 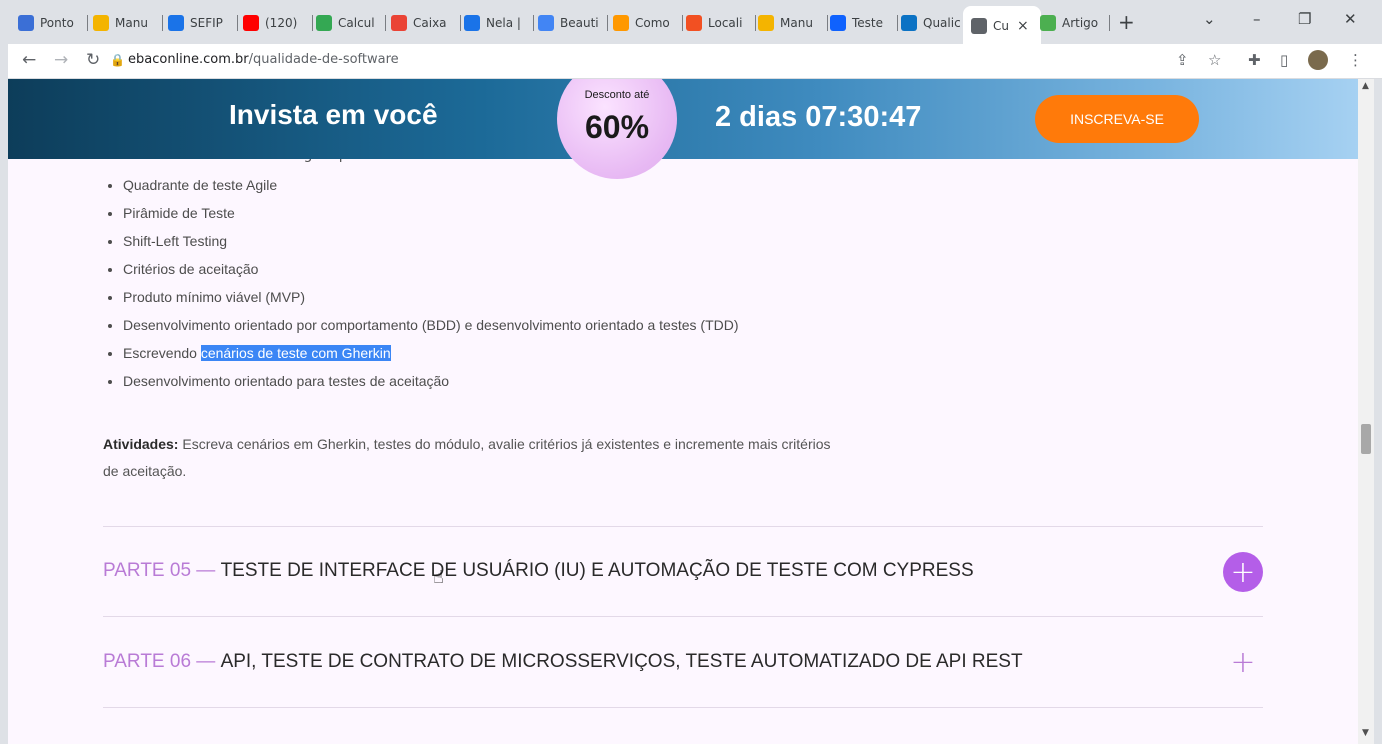 What do you see at coordinates (29, 60) in the screenshot?
I see `back-button: ←` at bounding box center [29, 60].